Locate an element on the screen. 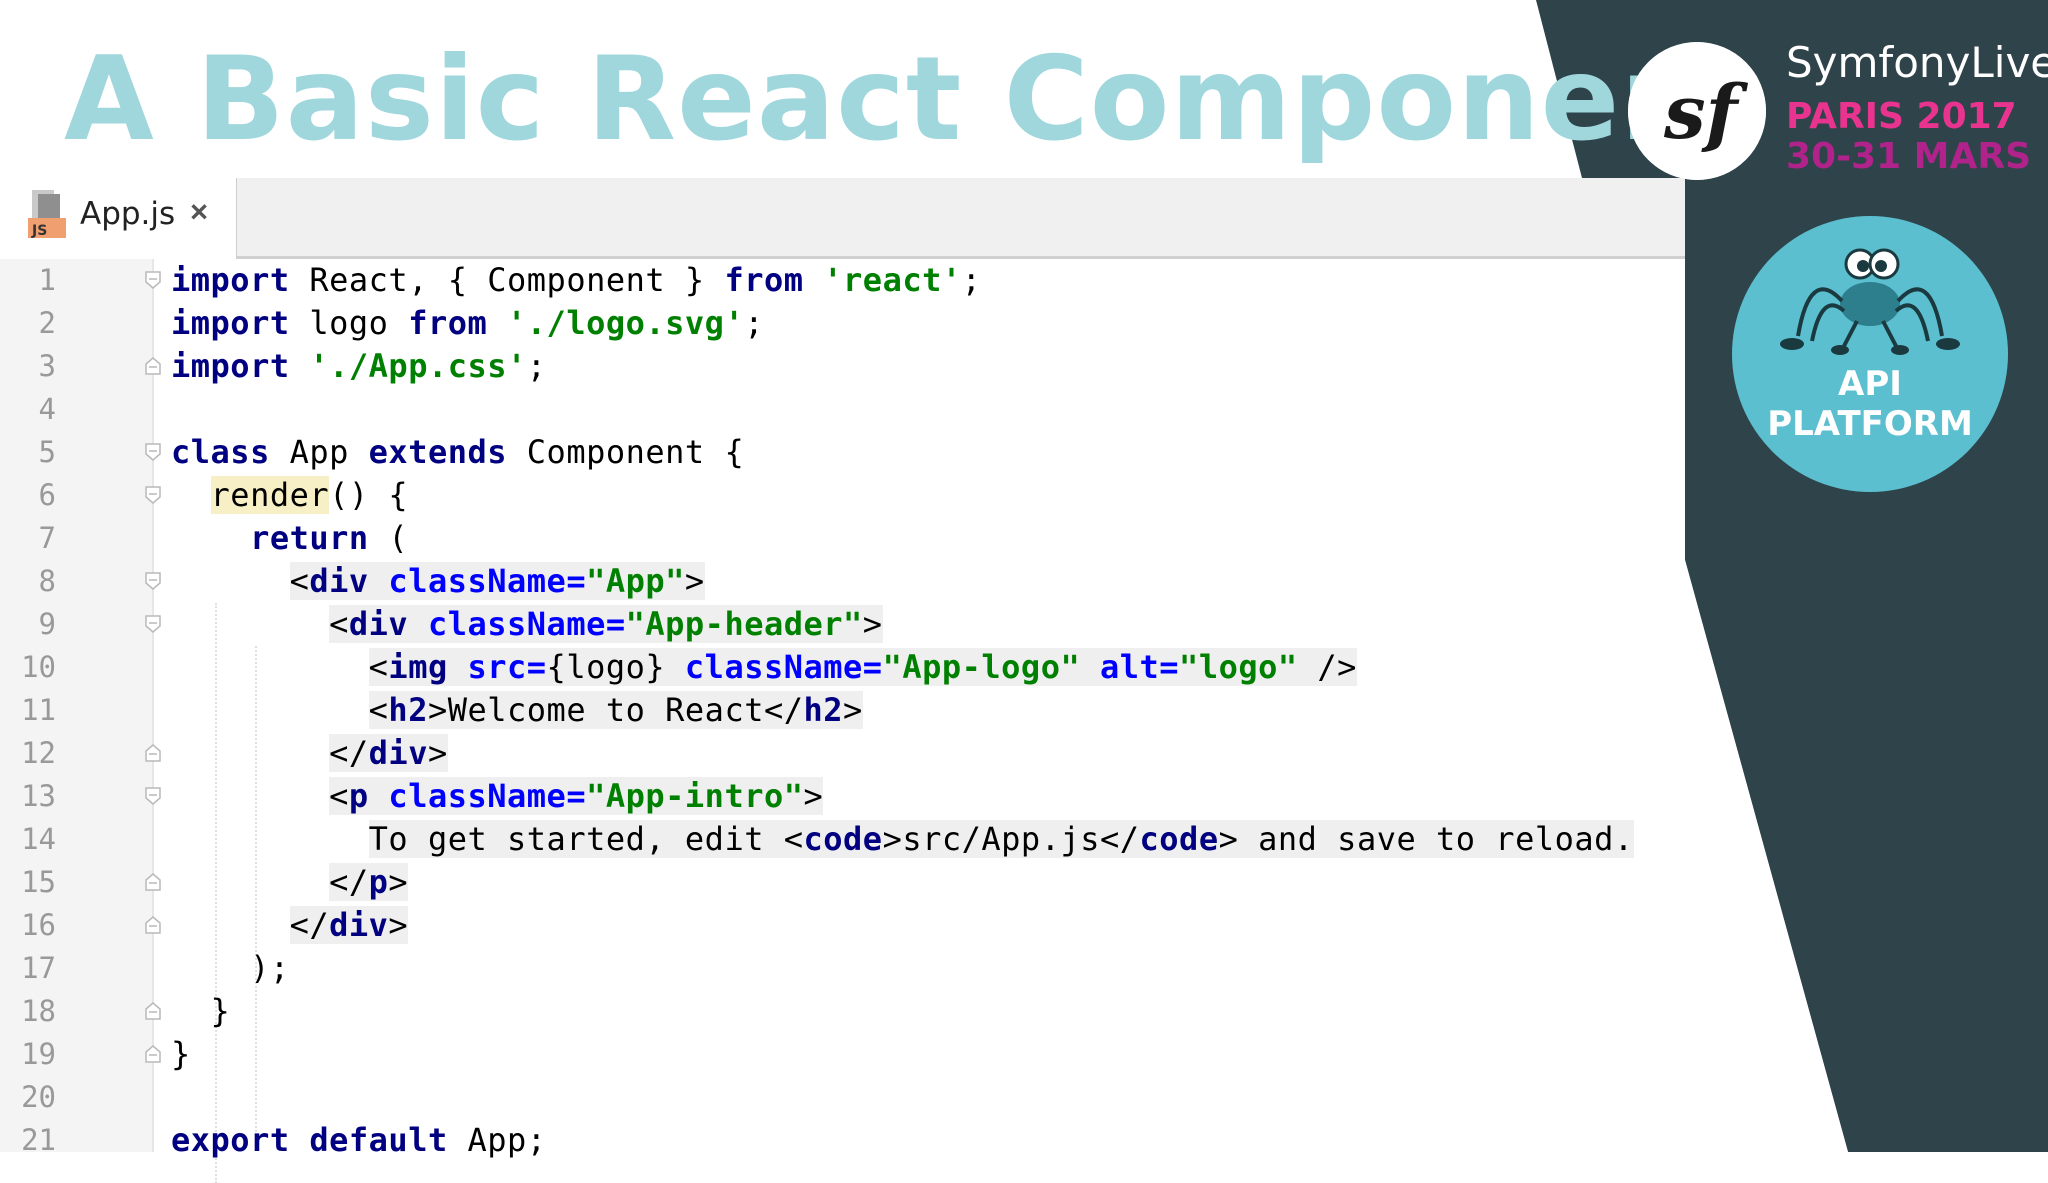  code-line: 11 <h2>Welcome to React</h2> is located at coordinates (842, 710).